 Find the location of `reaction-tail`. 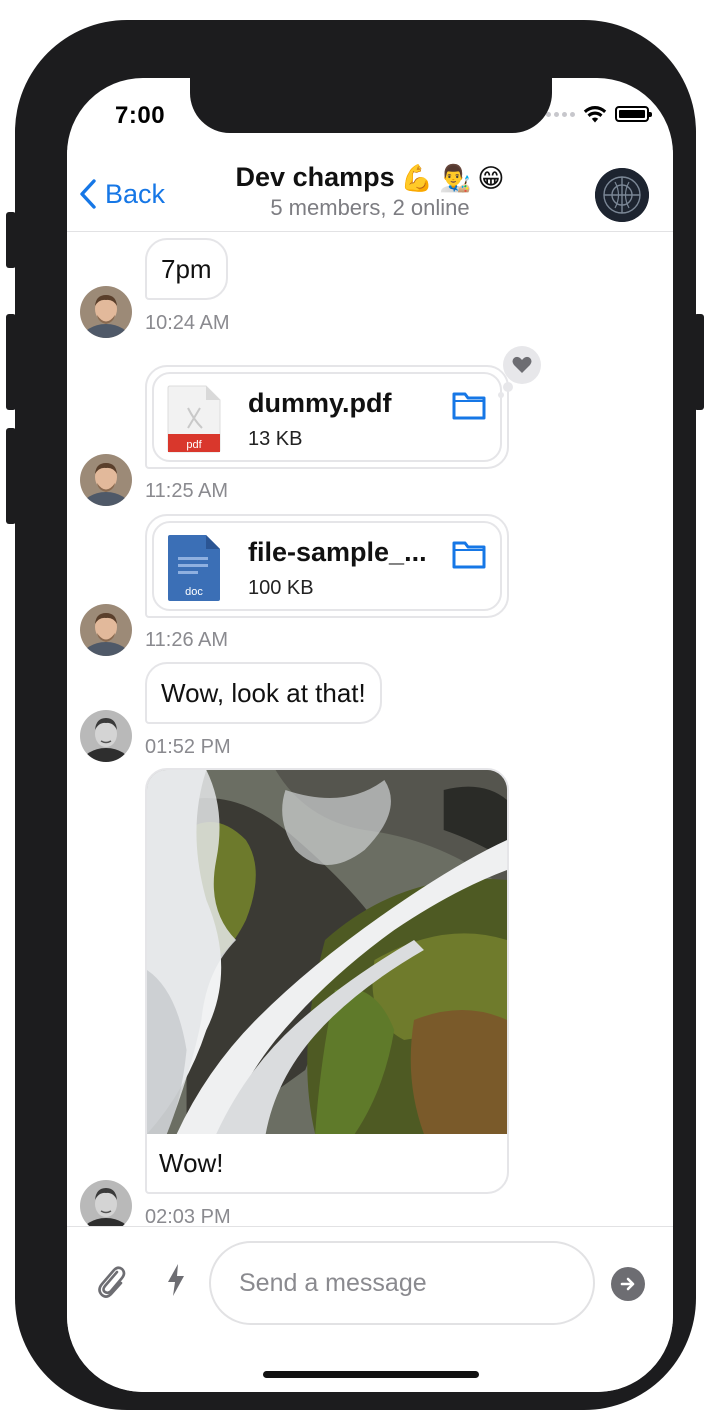

reaction-tail is located at coordinates (508, 387).